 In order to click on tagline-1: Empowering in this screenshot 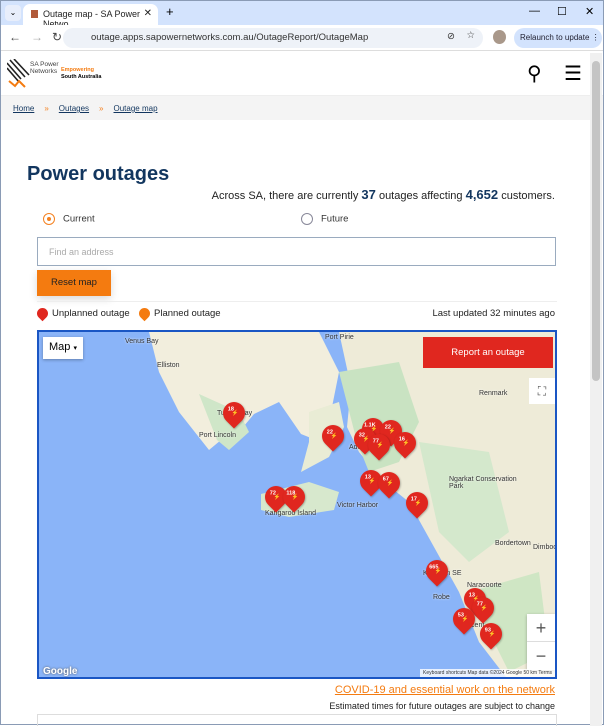, I will do `click(78, 70)`.